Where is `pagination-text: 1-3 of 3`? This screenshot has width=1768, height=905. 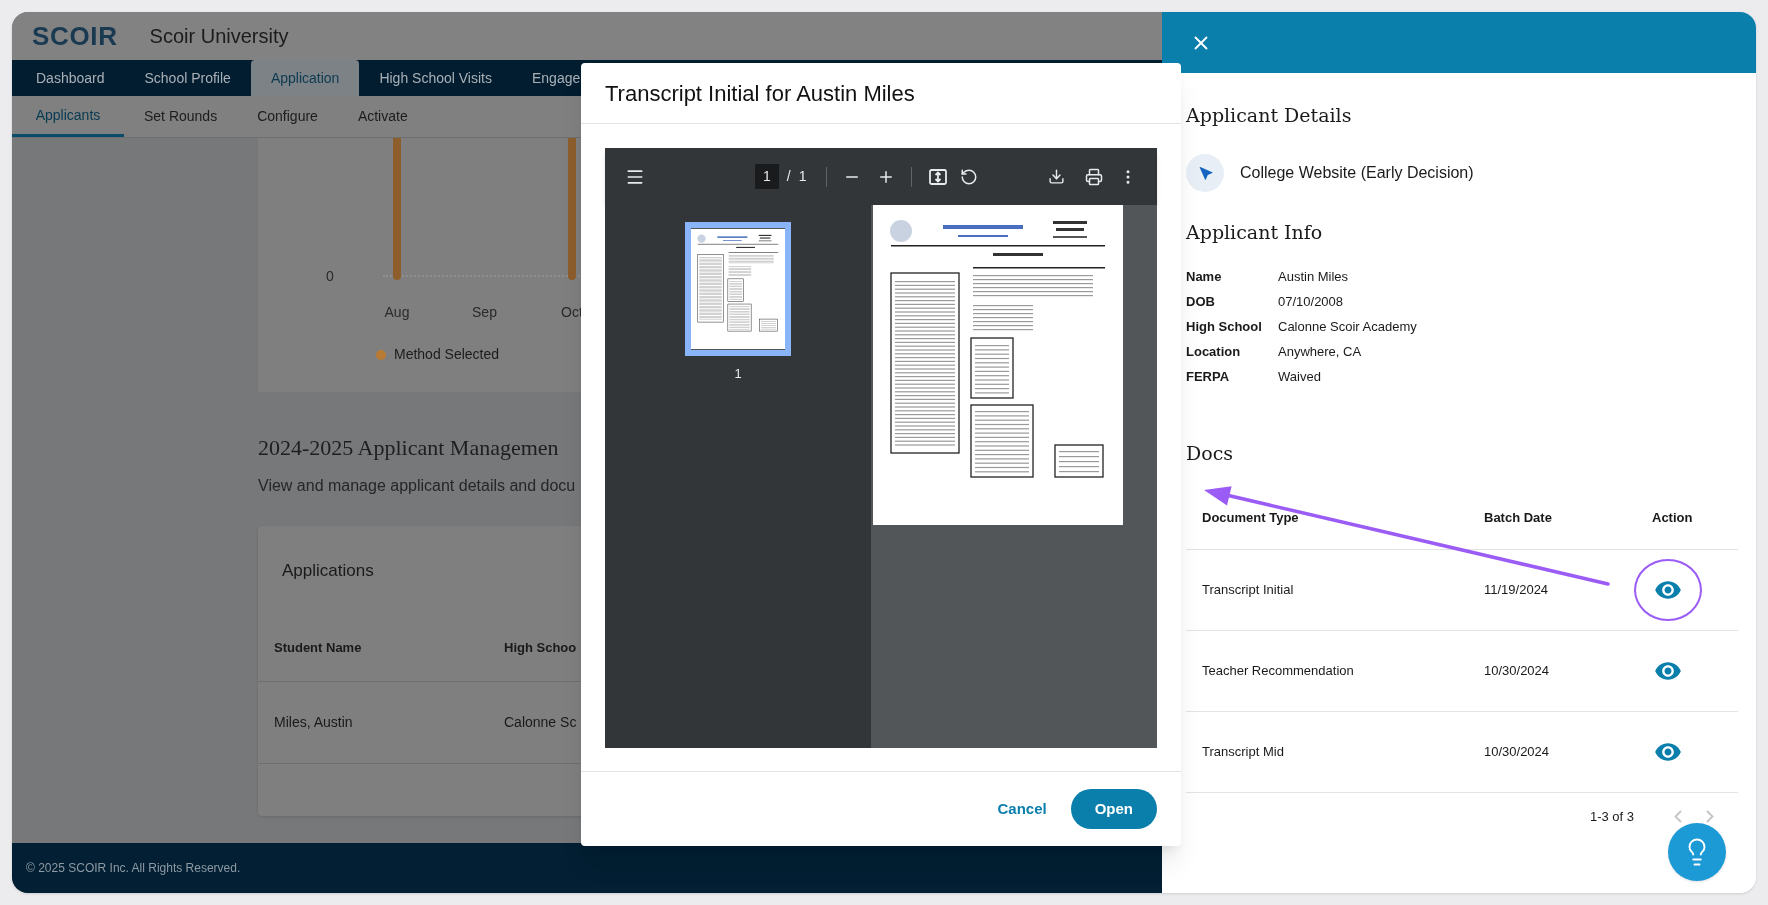
pagination-text: 1-3 of 3 is located at coordinates (1611, 816).